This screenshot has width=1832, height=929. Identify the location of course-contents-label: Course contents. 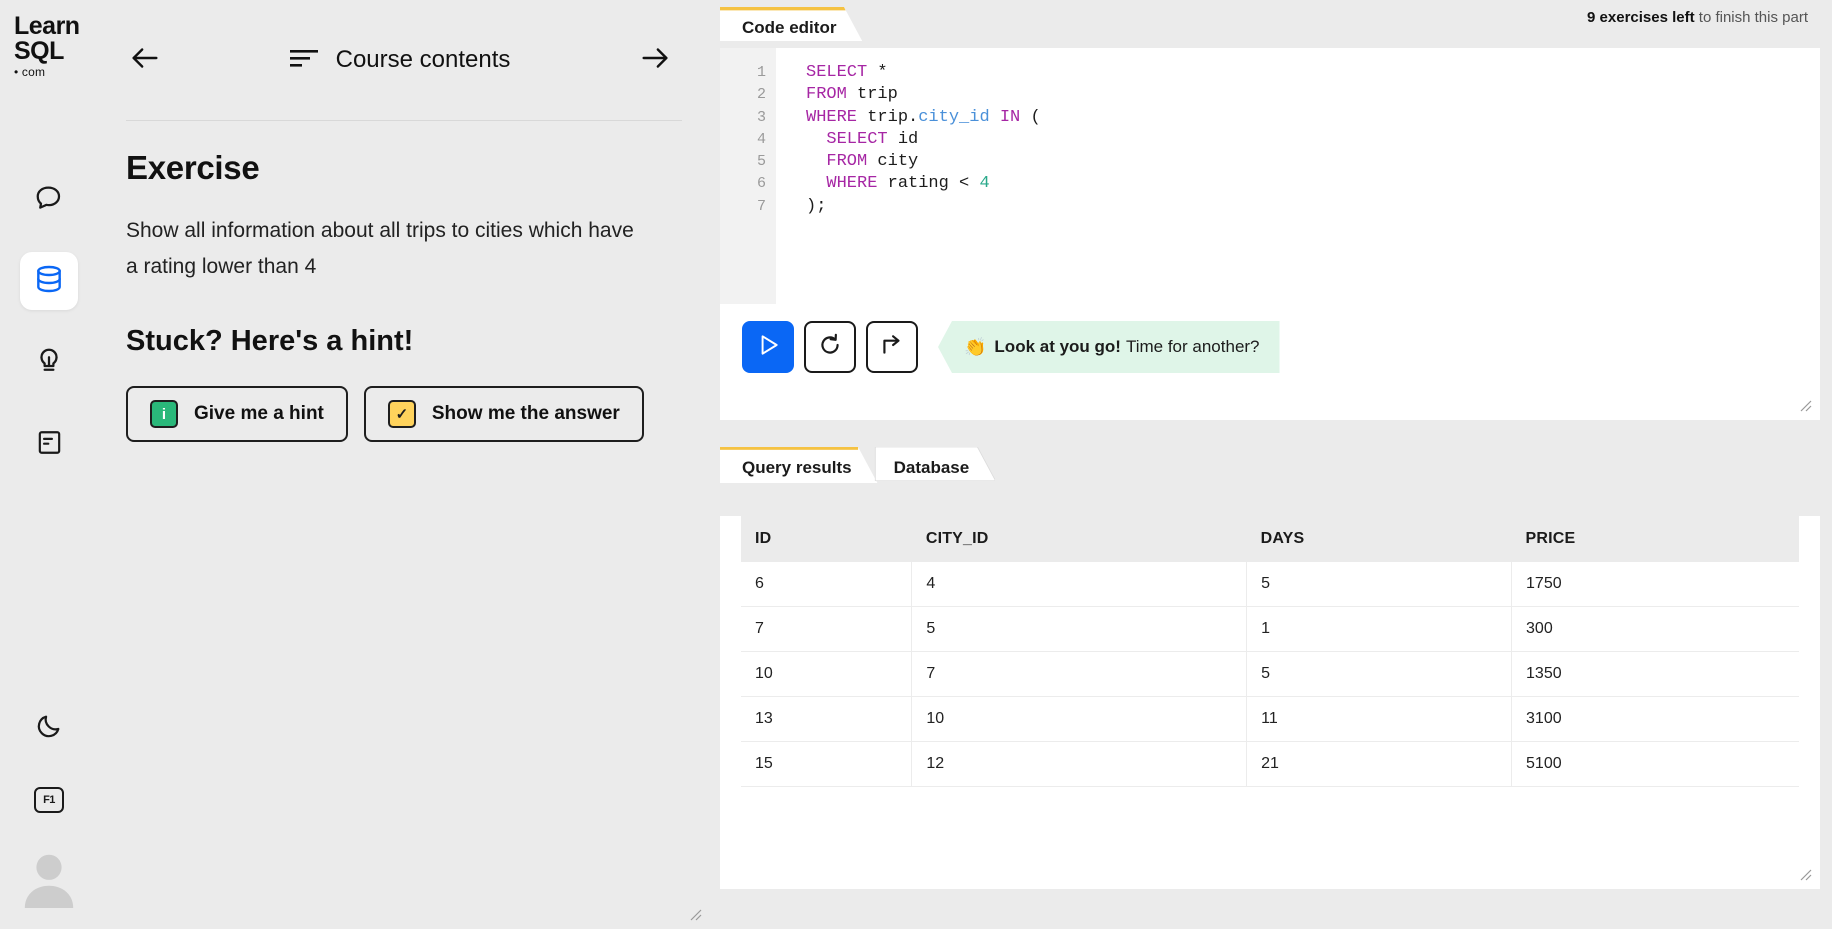
(423, 59).